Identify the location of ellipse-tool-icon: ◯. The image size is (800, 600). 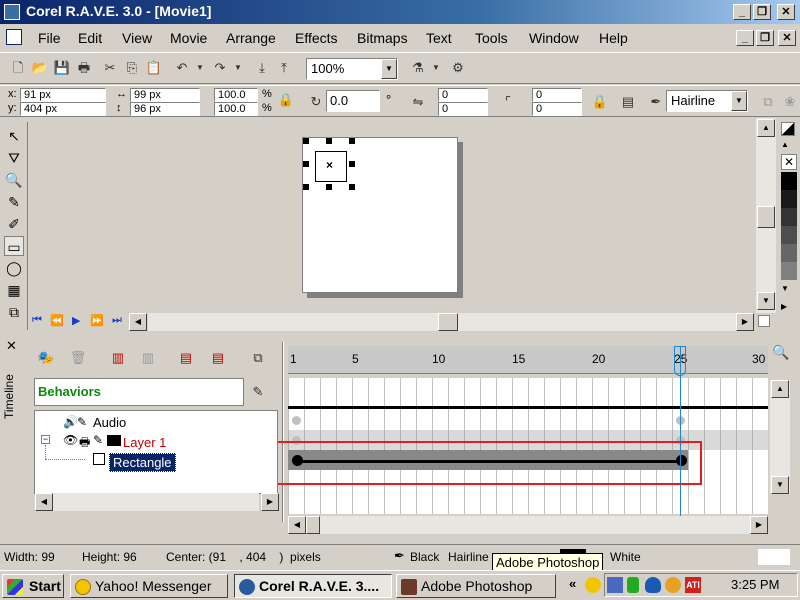
(14, 268).